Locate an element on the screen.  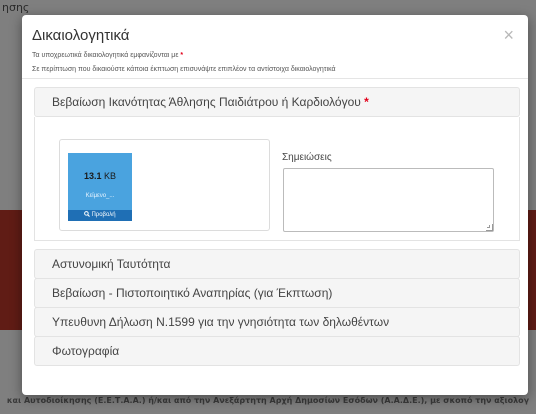
close-button: × is located at coordinates (508, 35).